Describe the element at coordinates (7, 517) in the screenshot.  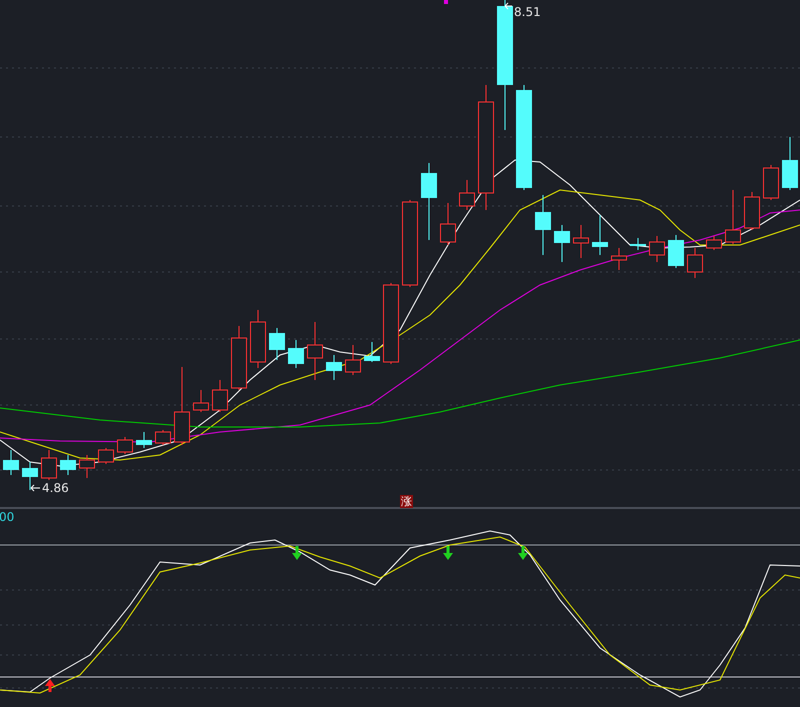
I see `indicator-value-label: 00` at that location.